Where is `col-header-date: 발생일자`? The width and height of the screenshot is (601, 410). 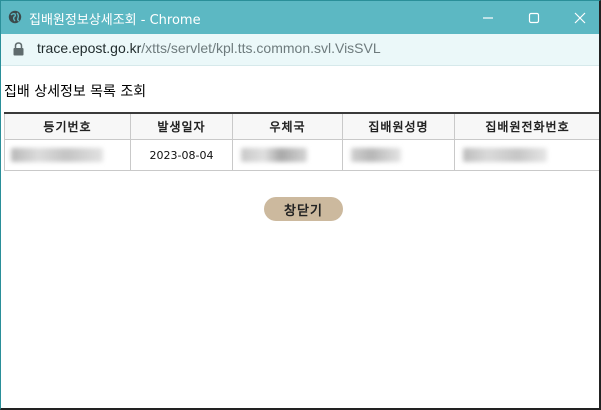 col-header-date: 발생일자 is located at coordinates (181, 126).